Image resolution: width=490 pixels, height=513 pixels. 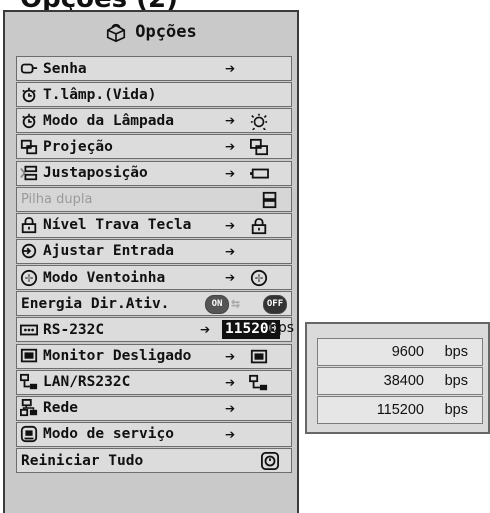 I want to click on baud-rate-popup: 9600 bps 38400 bps 115200 bps, so click(x=397, y=378).